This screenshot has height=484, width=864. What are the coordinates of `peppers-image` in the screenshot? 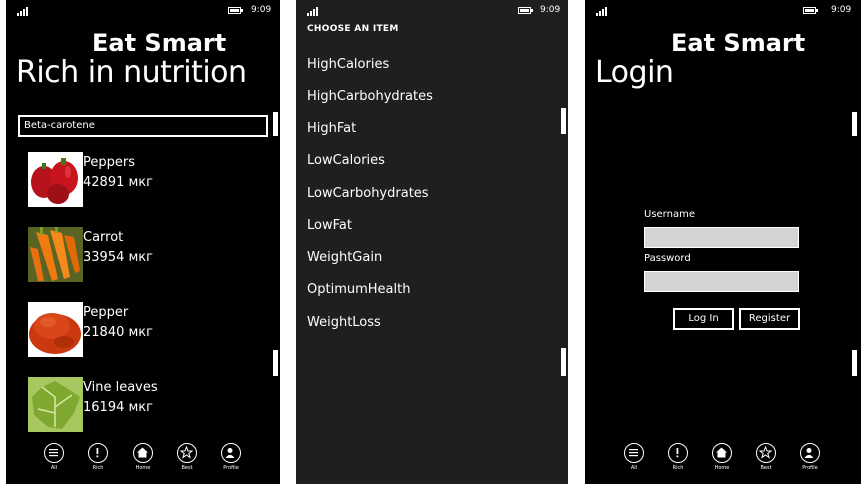 It's located at (55, 179).